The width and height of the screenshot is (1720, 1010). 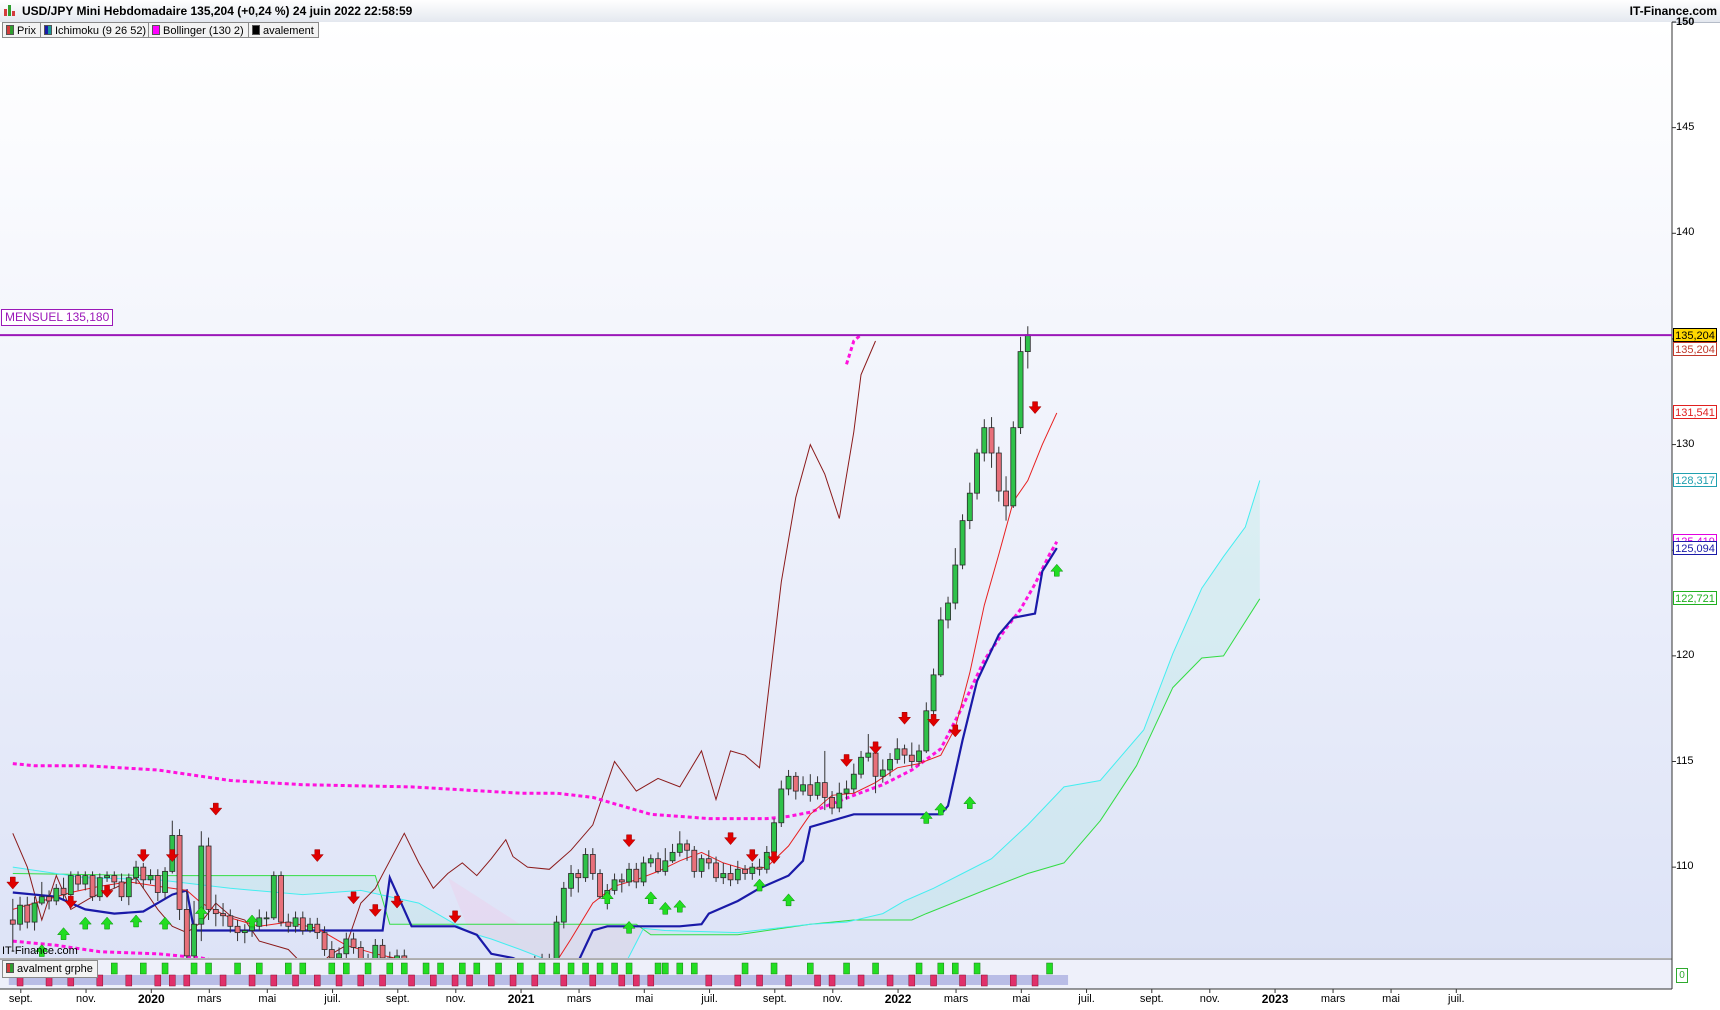 What do you see at coordinates (96, 30) in the screenshot?
I see `legend-item-ichimoku: Ichimoku (9 26 52)` at bounding box center [96, 30].